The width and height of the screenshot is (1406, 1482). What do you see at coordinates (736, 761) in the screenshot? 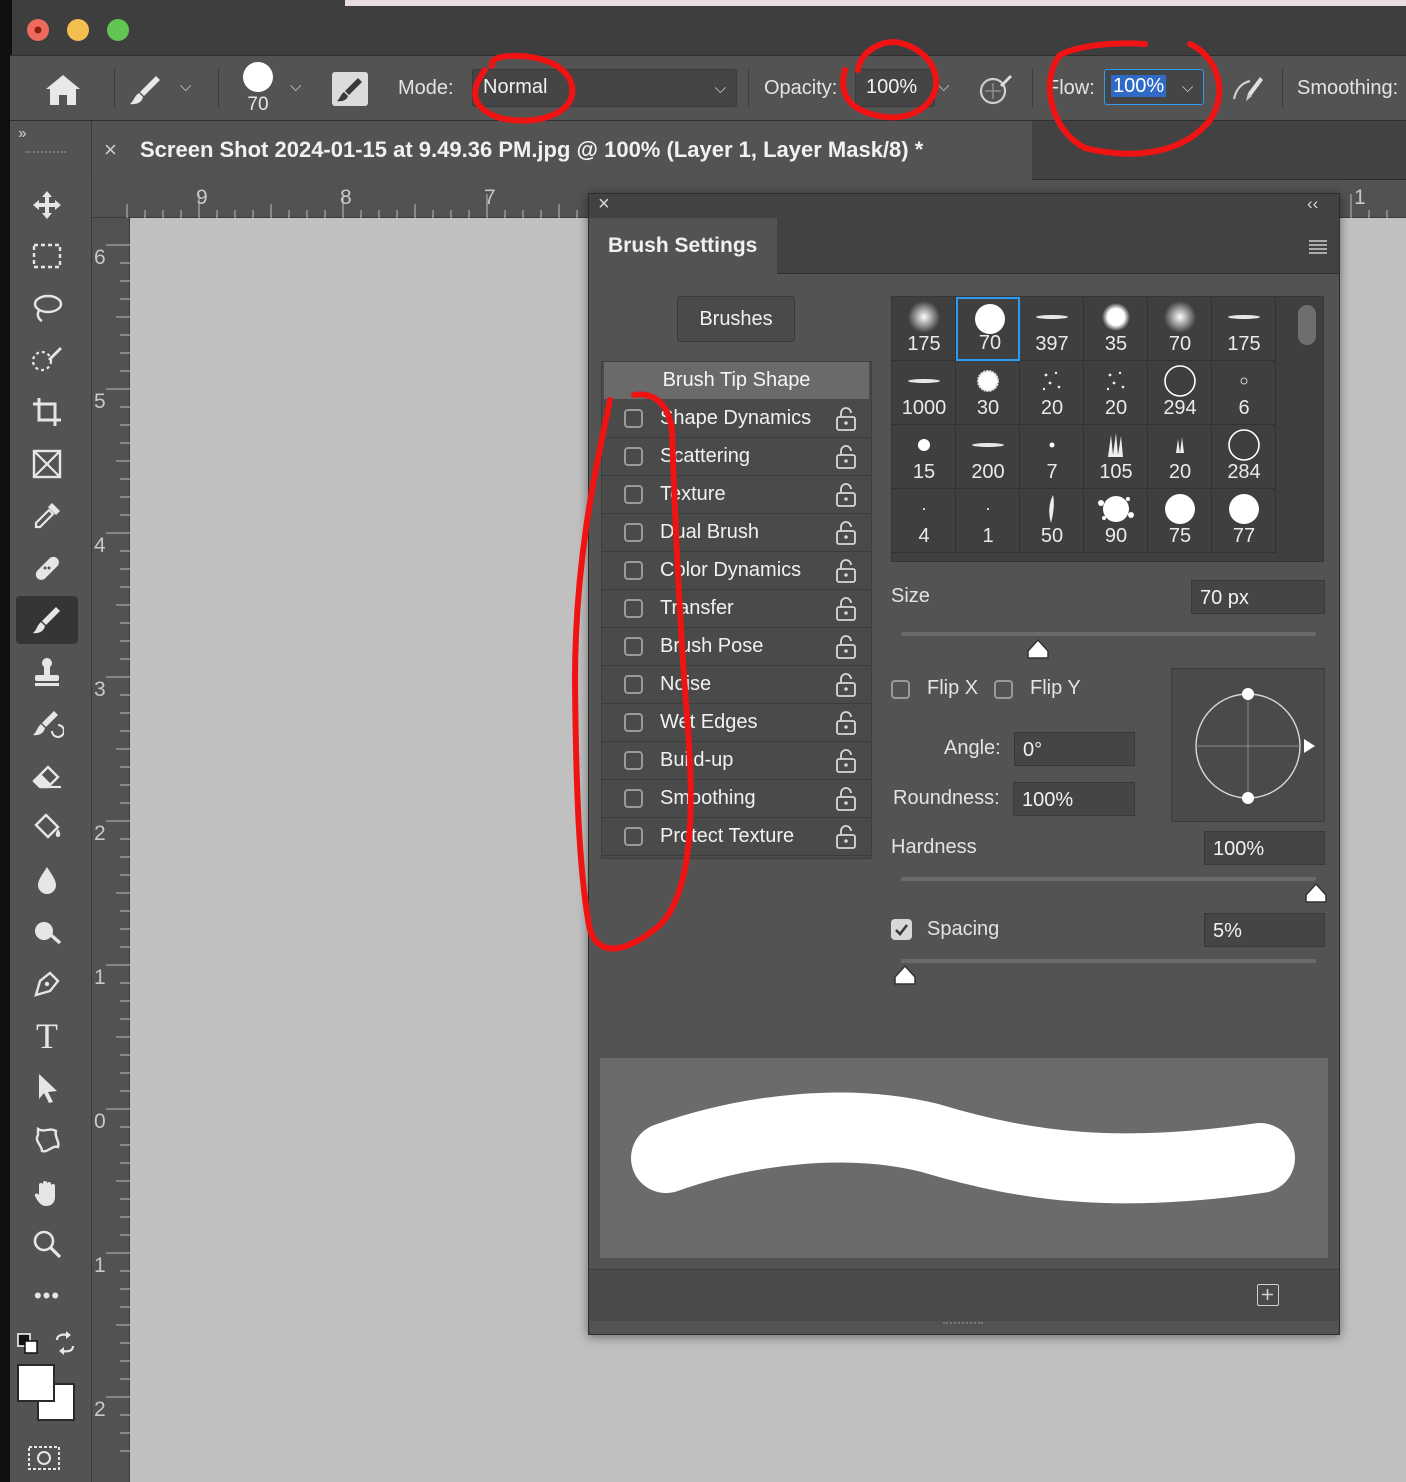
I see `brush-option-row: Build-up` at bounding box center [736, 761].